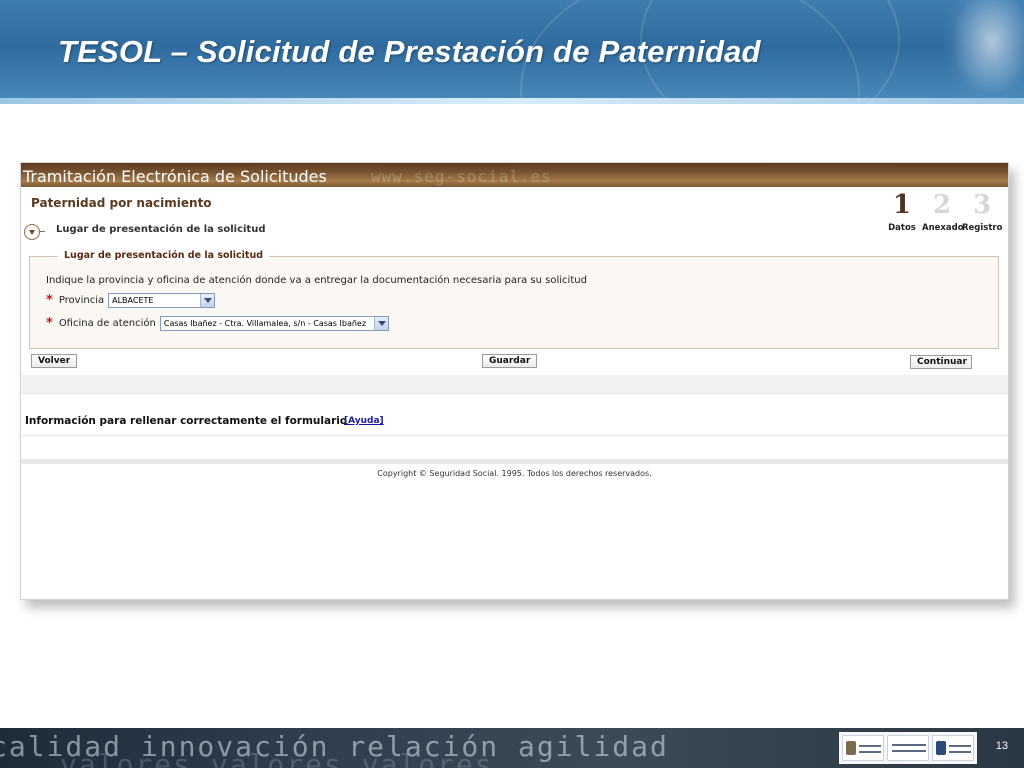 The width and height of the screenshot is (1024, 768). I want to click on step-number-icon: 1, so click(902, 205).